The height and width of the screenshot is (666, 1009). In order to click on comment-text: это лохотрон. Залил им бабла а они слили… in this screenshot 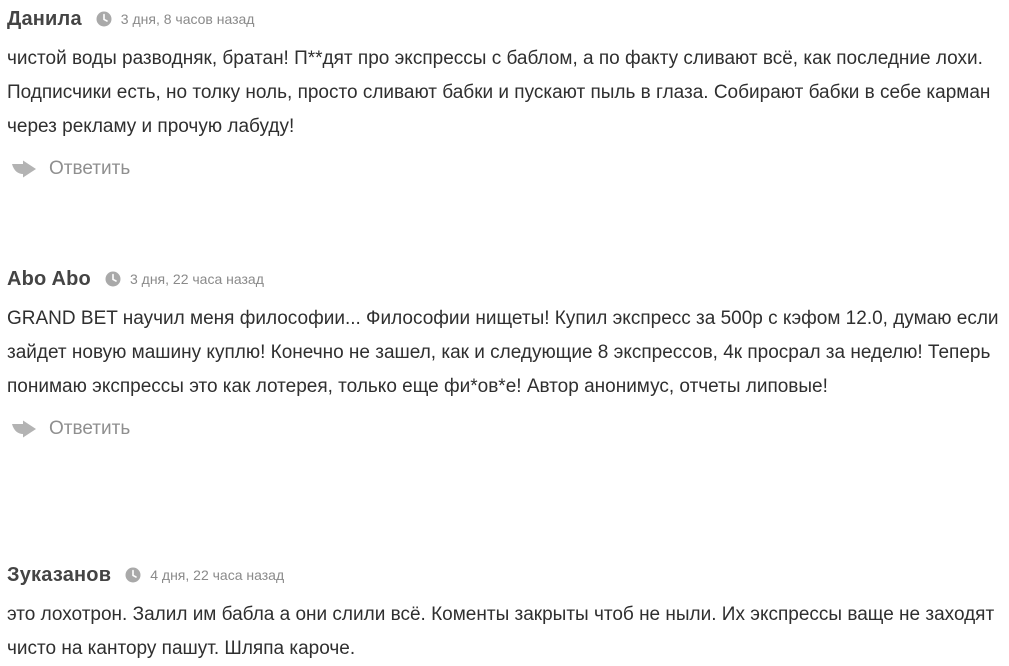, I will do `click(501, 631)`.